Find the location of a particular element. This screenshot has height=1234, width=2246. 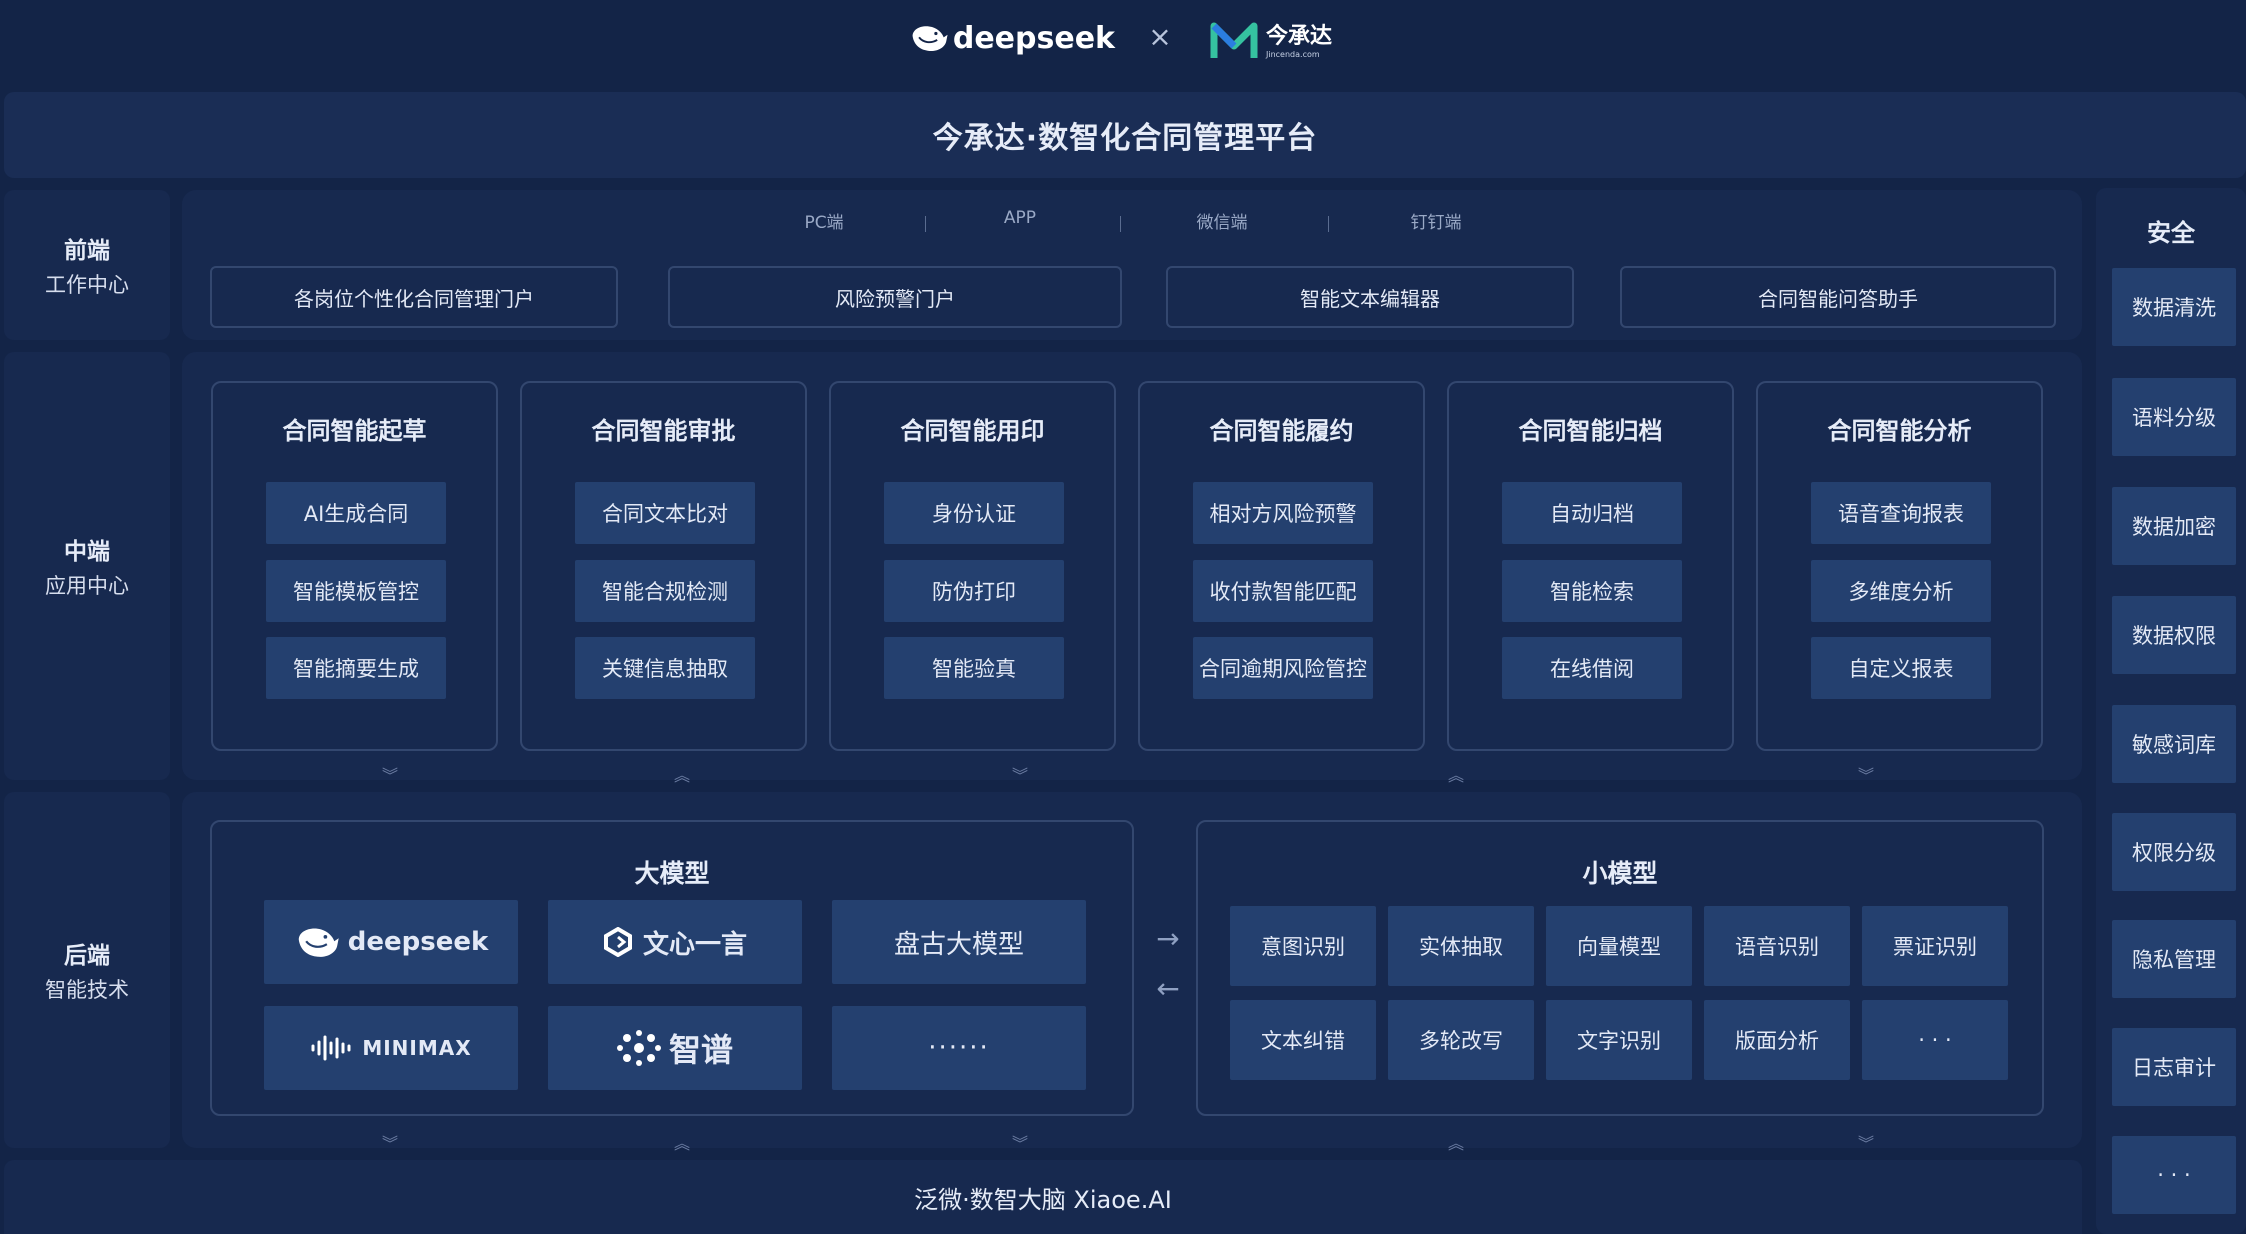

security-item: 日志审计 is located at coordinates (2174, 1067).